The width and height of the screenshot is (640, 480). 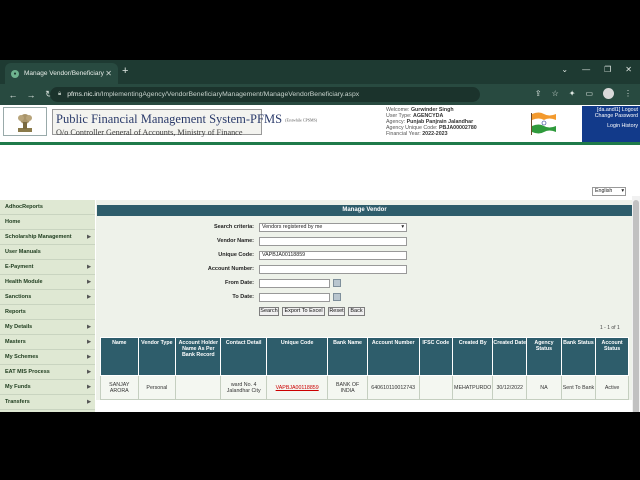 What do you see at coordinates (243, 297) in the screenshot?
I see `to-date-label: To Date:` at bounding box center [243, 297].